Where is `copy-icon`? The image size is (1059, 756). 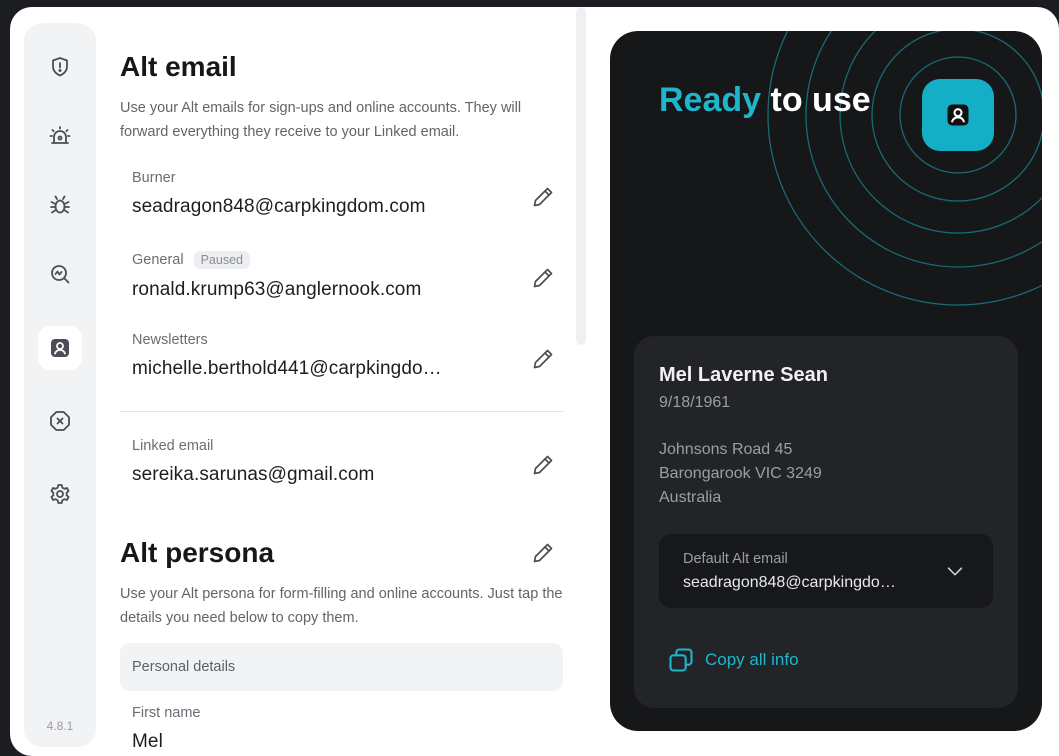 copy-icon is located at coordinates (681, 660).